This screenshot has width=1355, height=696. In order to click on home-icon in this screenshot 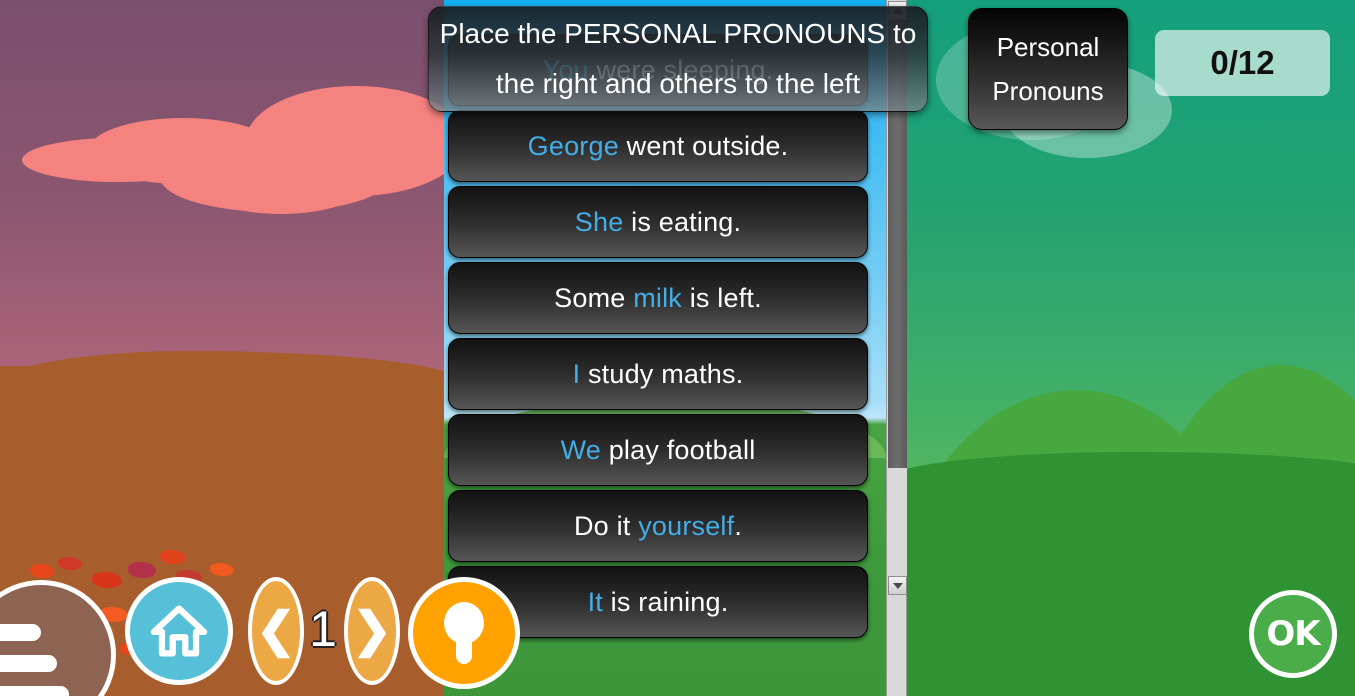, I will do `click(179, 631)`.